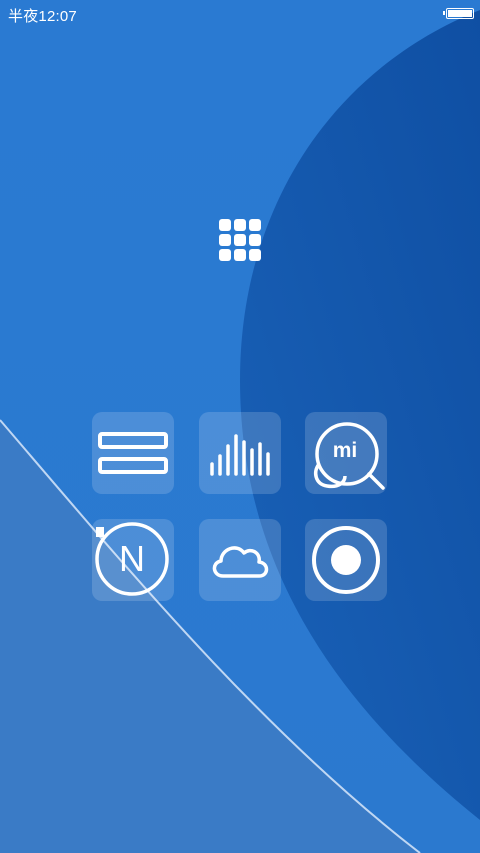 Image resolution: width=480 pixels, height=853 pixels. What do you see at coordinates (240, 240) in the screenshot?
I see `app-grid-icon` at bounding box center [240, 240].